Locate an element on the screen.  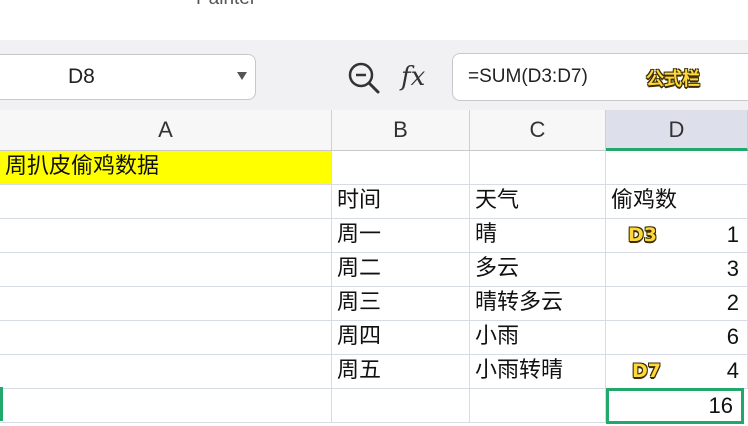
cell-a2 is located at coordinates (166, 202).